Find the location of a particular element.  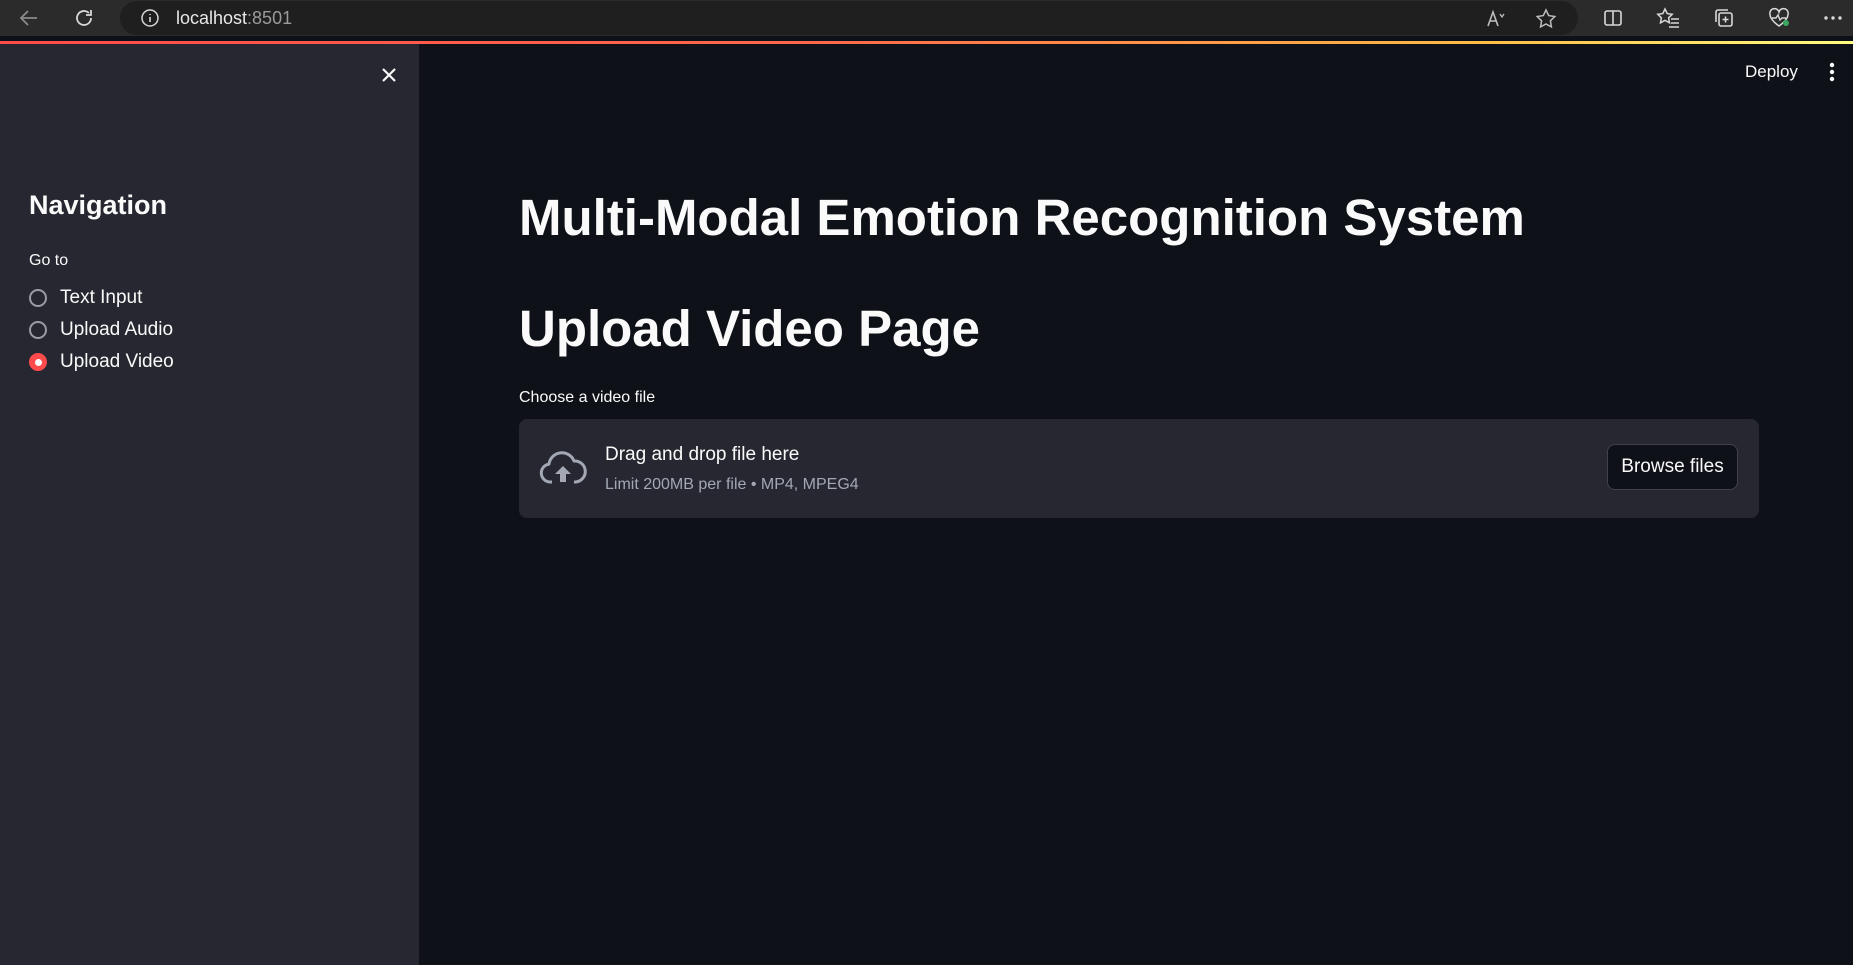

refresh-icon is located at coordinates (84, 18).